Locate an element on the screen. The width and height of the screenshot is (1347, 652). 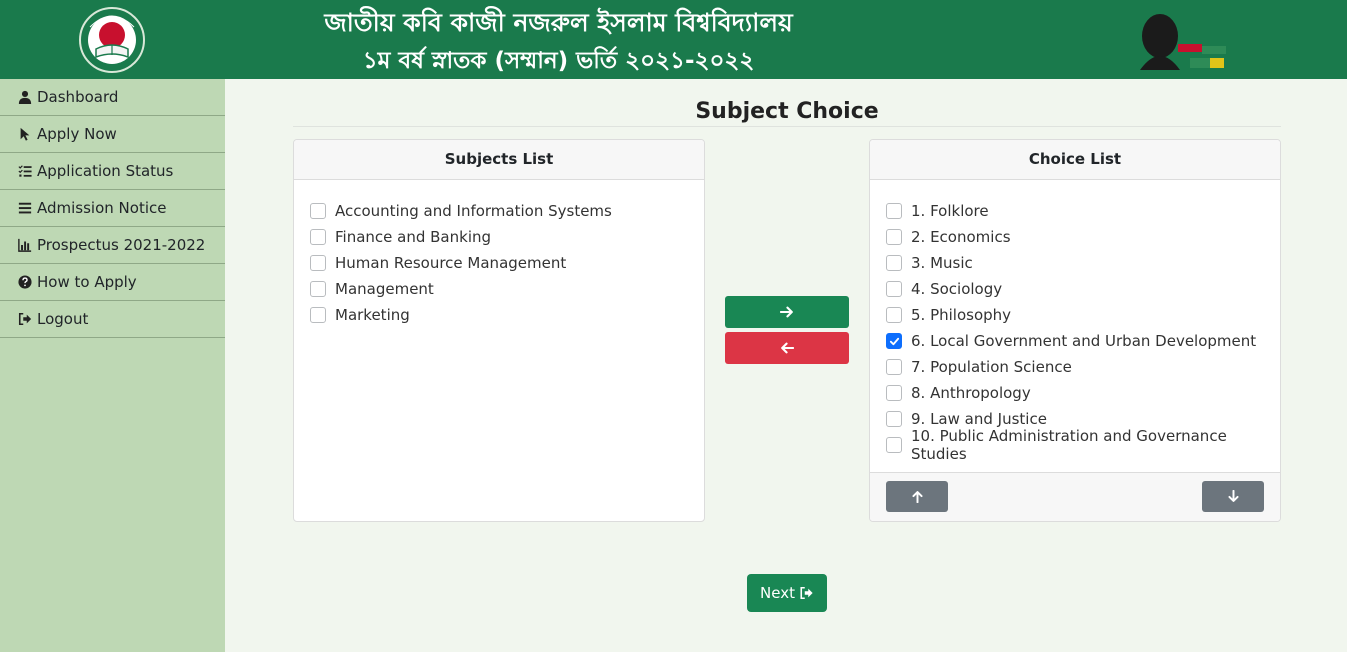
sidebar-item-label: Prospectus 2021-2022 is located at coordinates (121, 245).